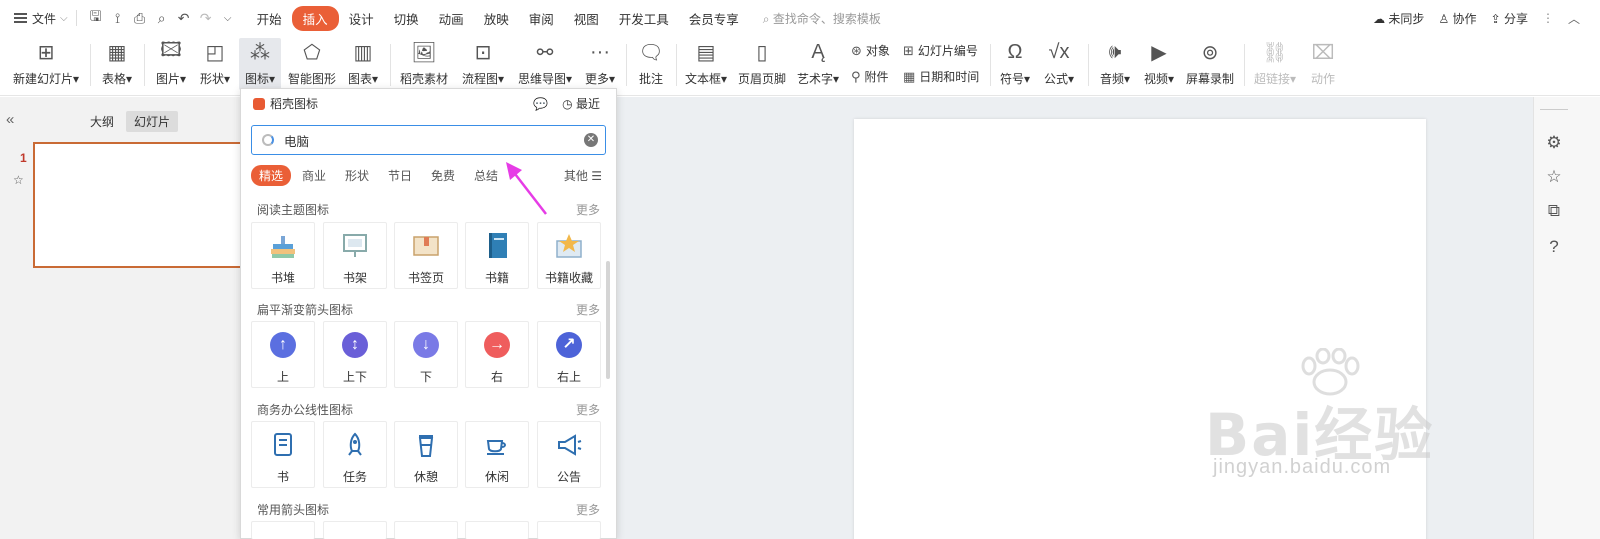 The image size is (1600, 539). Describe the element at coordinates (1509, 18) in the screenshot. I see `share-button: ⇪ 分享` at that location.